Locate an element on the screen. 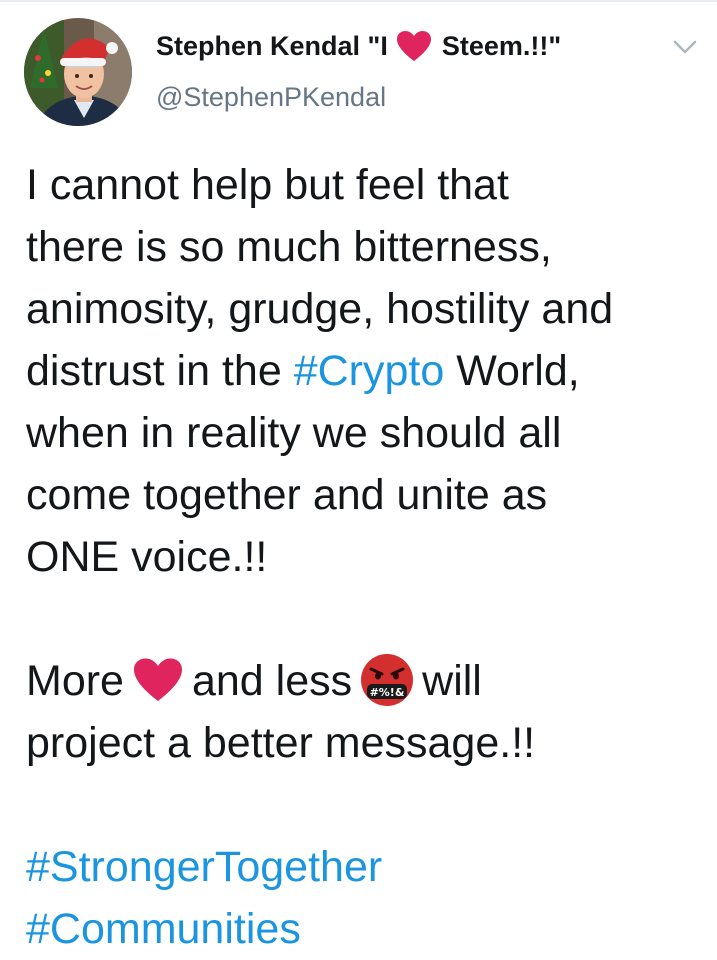  tweet-line: project a better message.!! is located at coordinates (281, 743).